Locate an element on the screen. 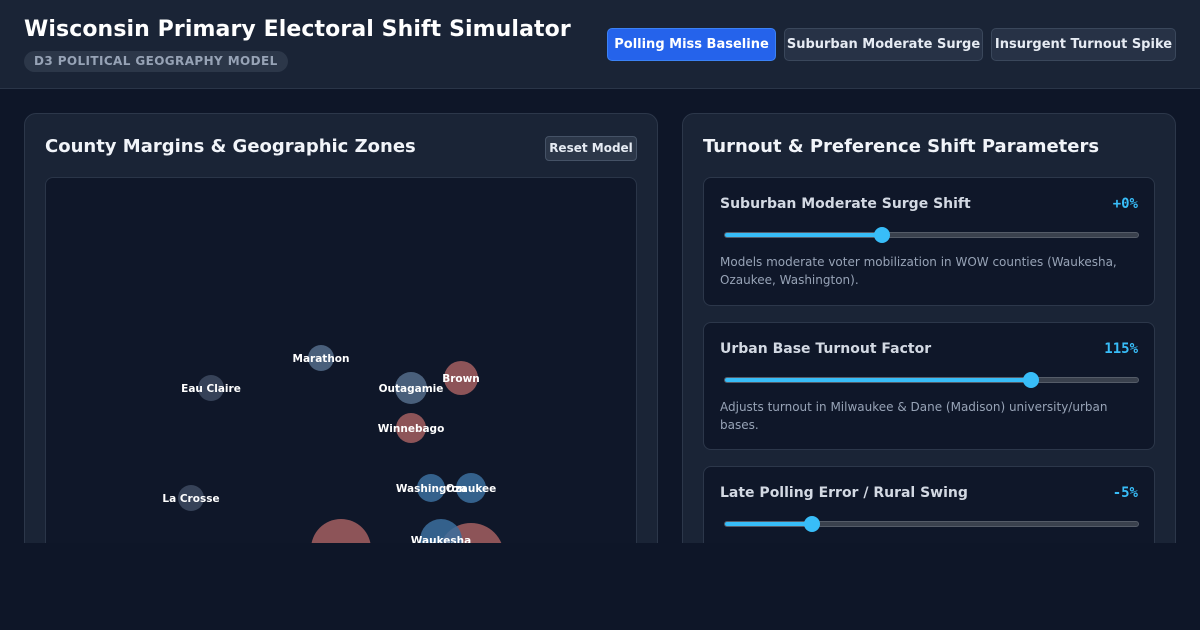 The height and width of the screenshot is (630, 1200). slider-value: +0% is located at coordinates (1125, 204).